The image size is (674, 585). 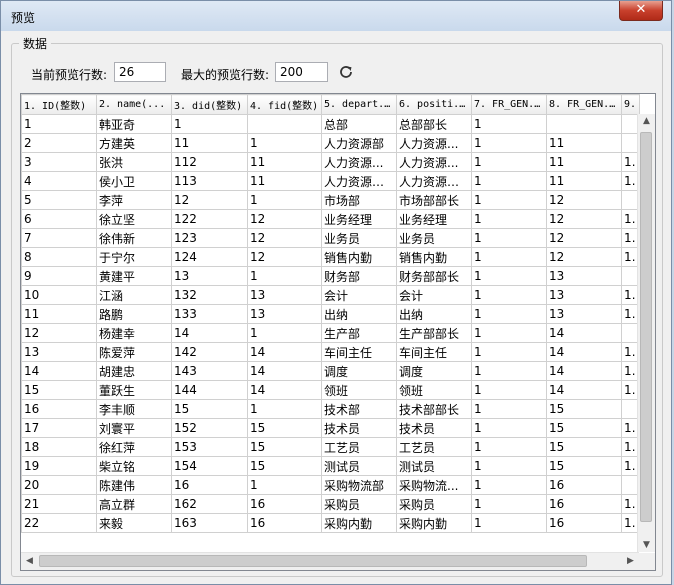 I want to click on close-button: ✕, so click(x=641, y=11).